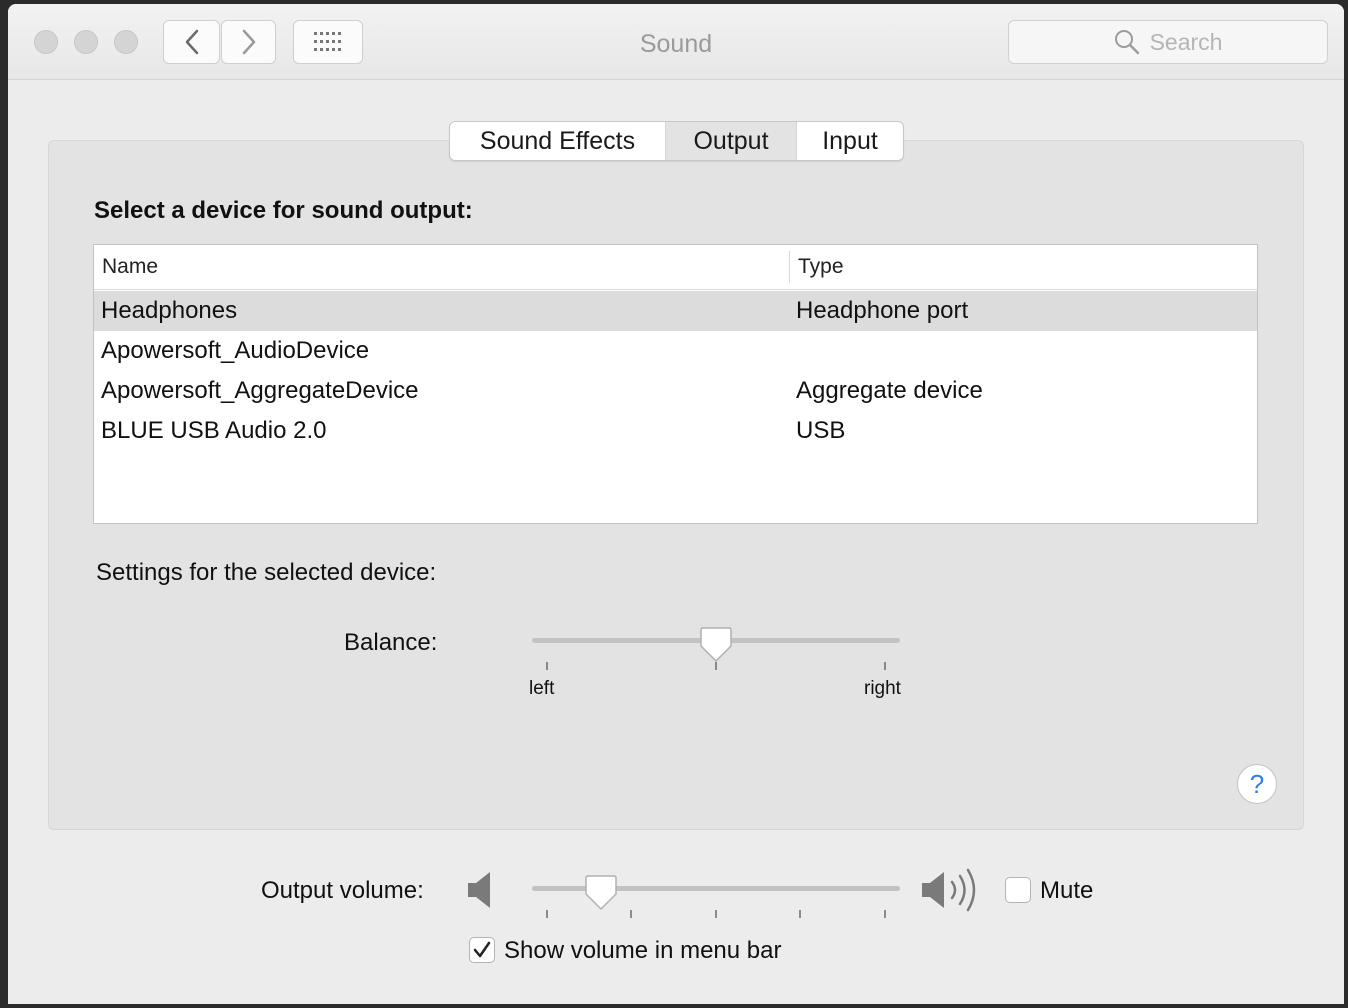  What do you see at coordinates (283, 210) in the screenshot?
I see `output-heading: Select a device for sound output:` at bounding box center [283, 210].